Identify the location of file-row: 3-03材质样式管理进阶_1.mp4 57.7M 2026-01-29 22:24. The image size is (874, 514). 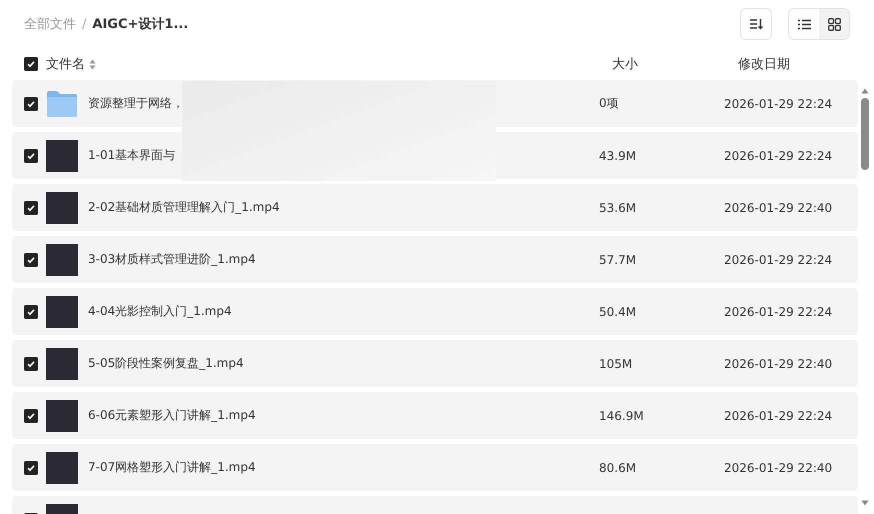
(435, 259).